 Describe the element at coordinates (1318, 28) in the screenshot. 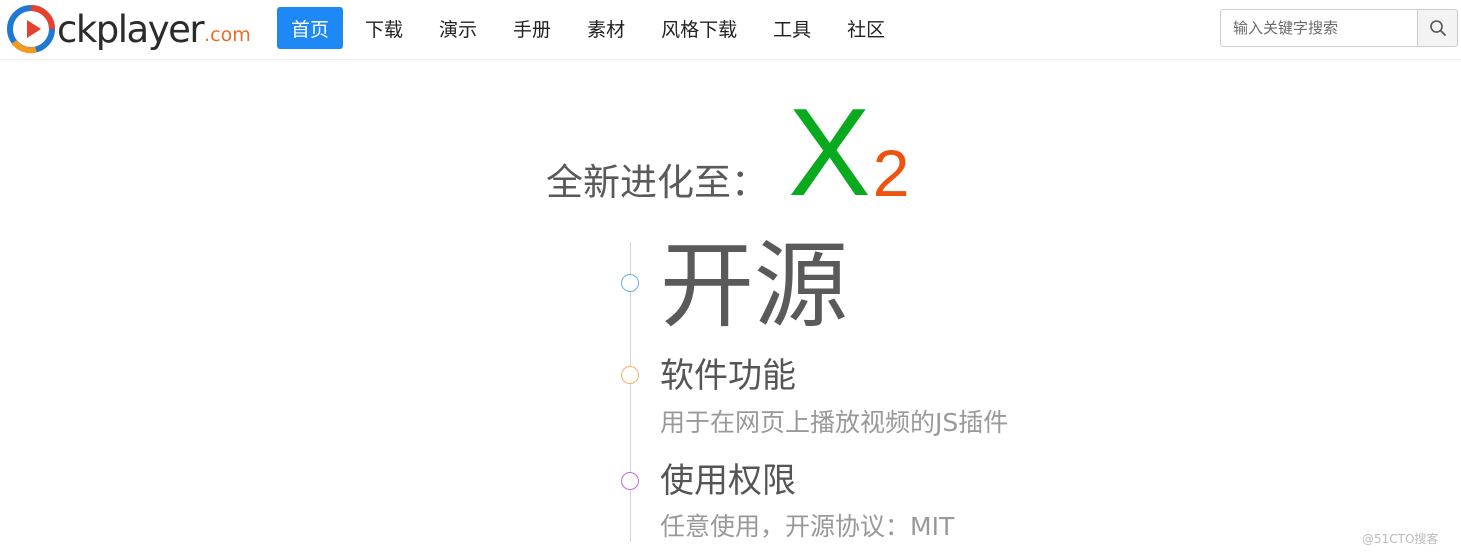

I see `search-input` at that location.